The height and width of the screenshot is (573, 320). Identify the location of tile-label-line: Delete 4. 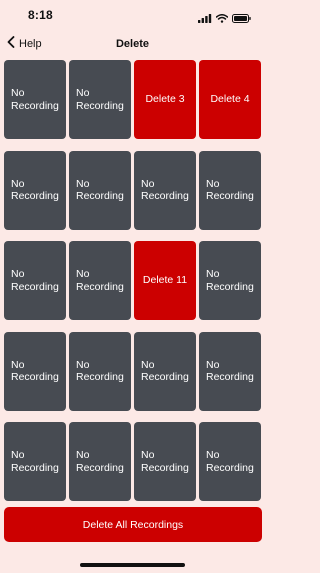
(230, 99).